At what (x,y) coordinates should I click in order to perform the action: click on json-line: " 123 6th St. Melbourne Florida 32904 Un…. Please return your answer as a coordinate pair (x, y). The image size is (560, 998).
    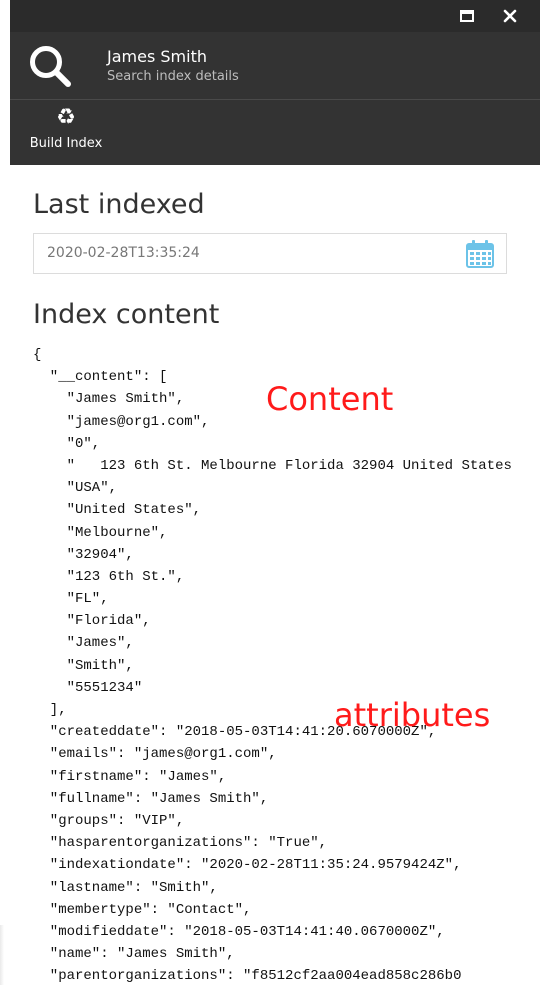
    Looking at the image, I should click on (272, 465).